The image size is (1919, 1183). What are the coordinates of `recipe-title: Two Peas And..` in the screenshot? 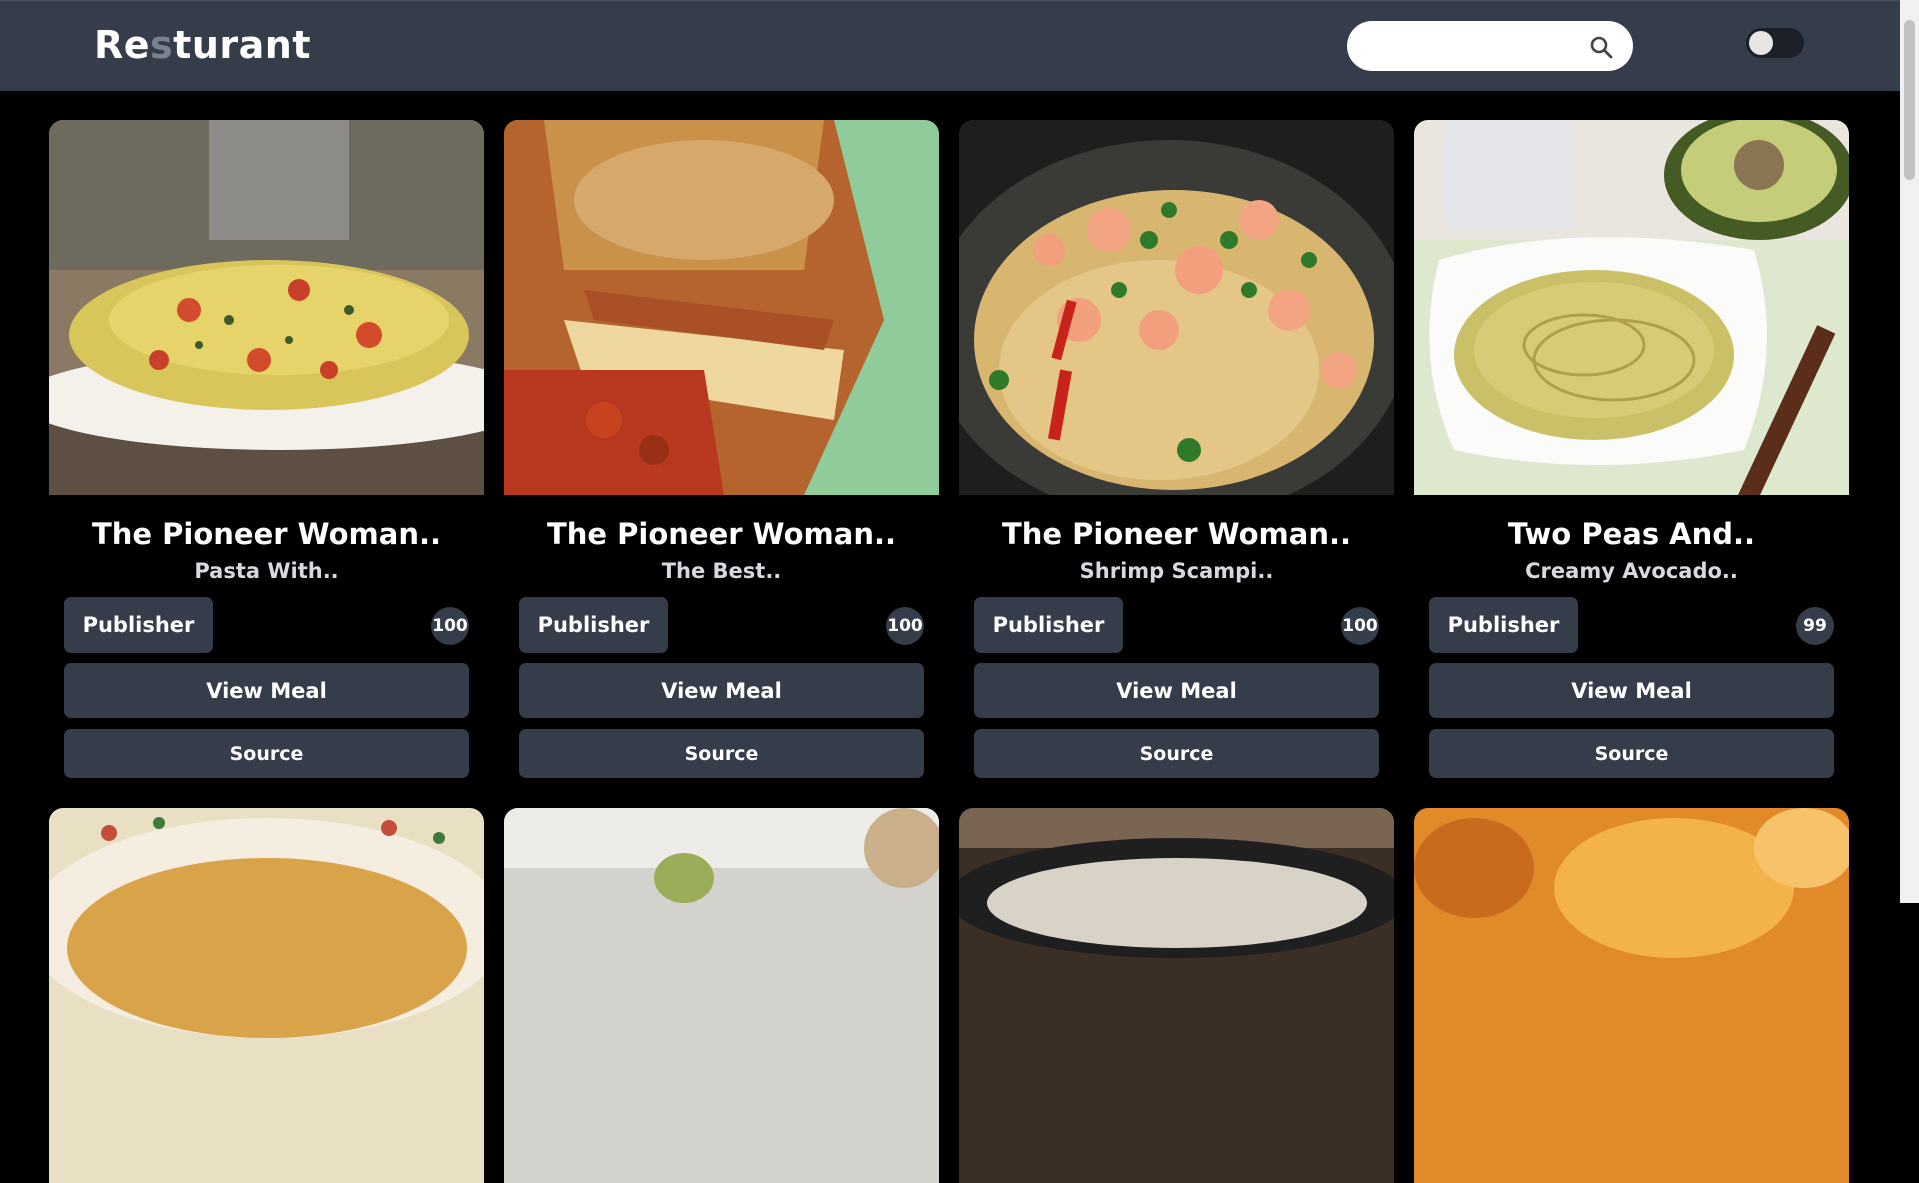 It's located at (1631, 534).